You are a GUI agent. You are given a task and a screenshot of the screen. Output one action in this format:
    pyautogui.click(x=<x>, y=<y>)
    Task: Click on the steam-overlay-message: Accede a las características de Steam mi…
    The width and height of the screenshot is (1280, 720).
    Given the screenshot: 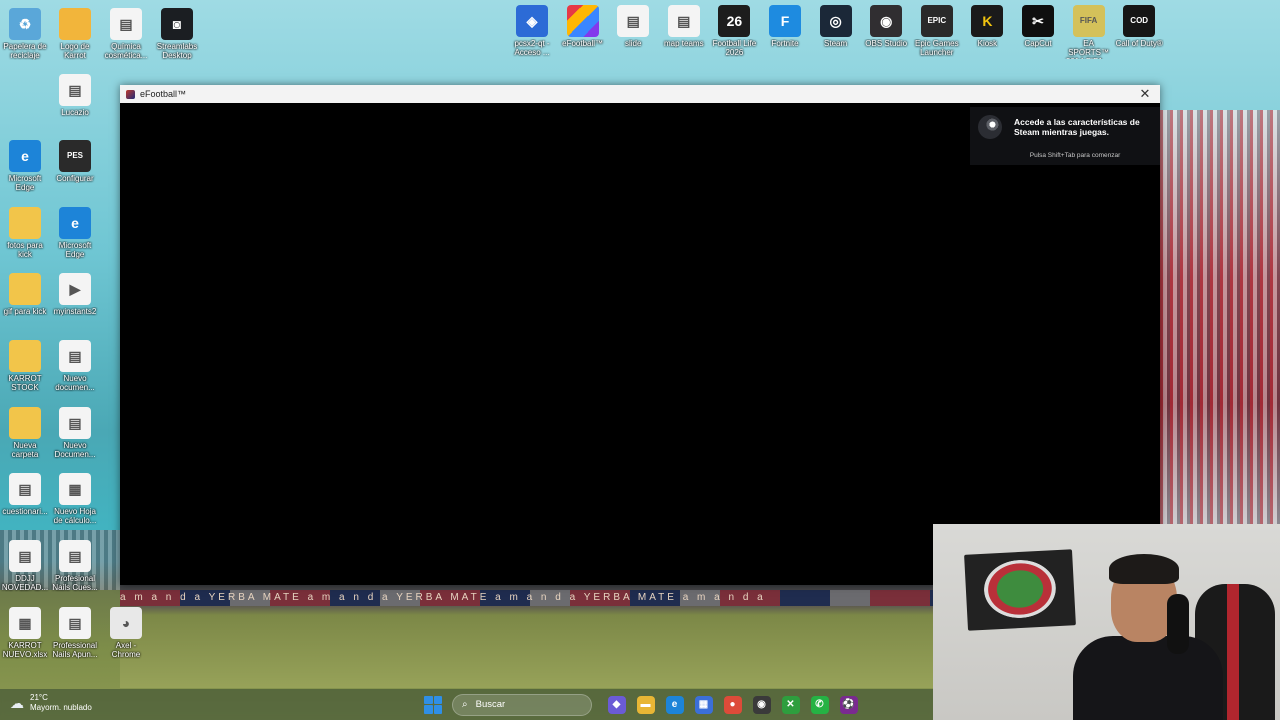 What is the action you would take?
    pyautogui.click(x=1077, y=127)
    